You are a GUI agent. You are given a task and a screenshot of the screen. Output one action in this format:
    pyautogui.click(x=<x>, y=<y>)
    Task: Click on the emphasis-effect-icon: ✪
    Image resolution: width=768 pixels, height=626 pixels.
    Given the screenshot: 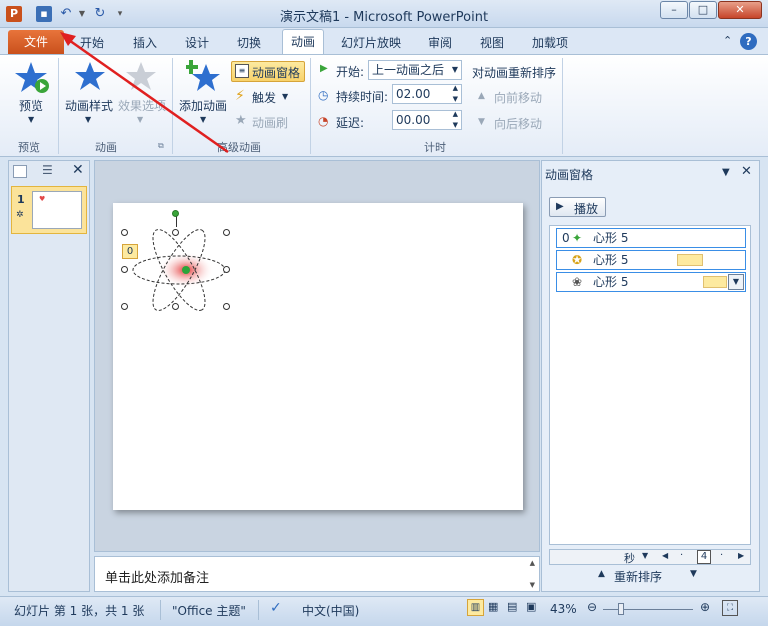 What is the action you would take?
    pyautogui.click(x=577, y=260)
    